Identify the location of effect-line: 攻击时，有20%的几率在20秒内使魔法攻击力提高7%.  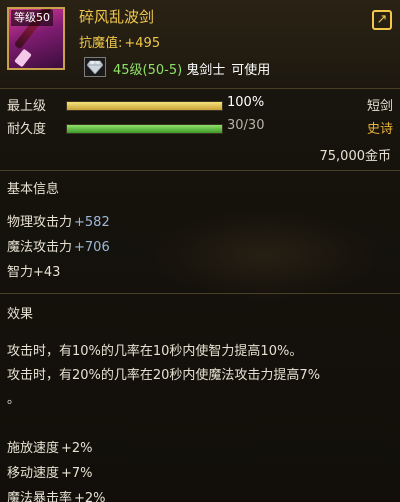
(164, 375).